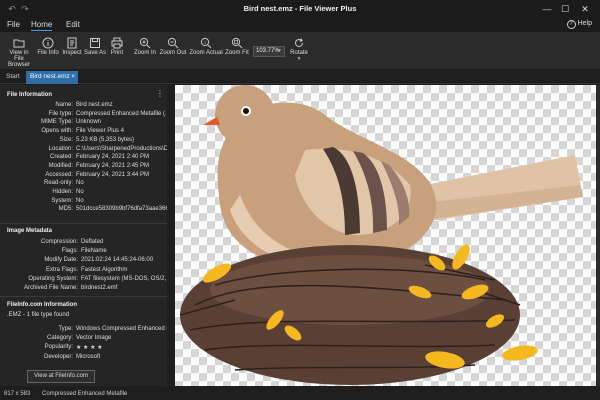 The height and width of the screenshot is (400, 600). What do you see at coordinates (53, 278) in the screenshot?
I see `image-metadata-key: Operating System:` at bounding box center [53, 278].